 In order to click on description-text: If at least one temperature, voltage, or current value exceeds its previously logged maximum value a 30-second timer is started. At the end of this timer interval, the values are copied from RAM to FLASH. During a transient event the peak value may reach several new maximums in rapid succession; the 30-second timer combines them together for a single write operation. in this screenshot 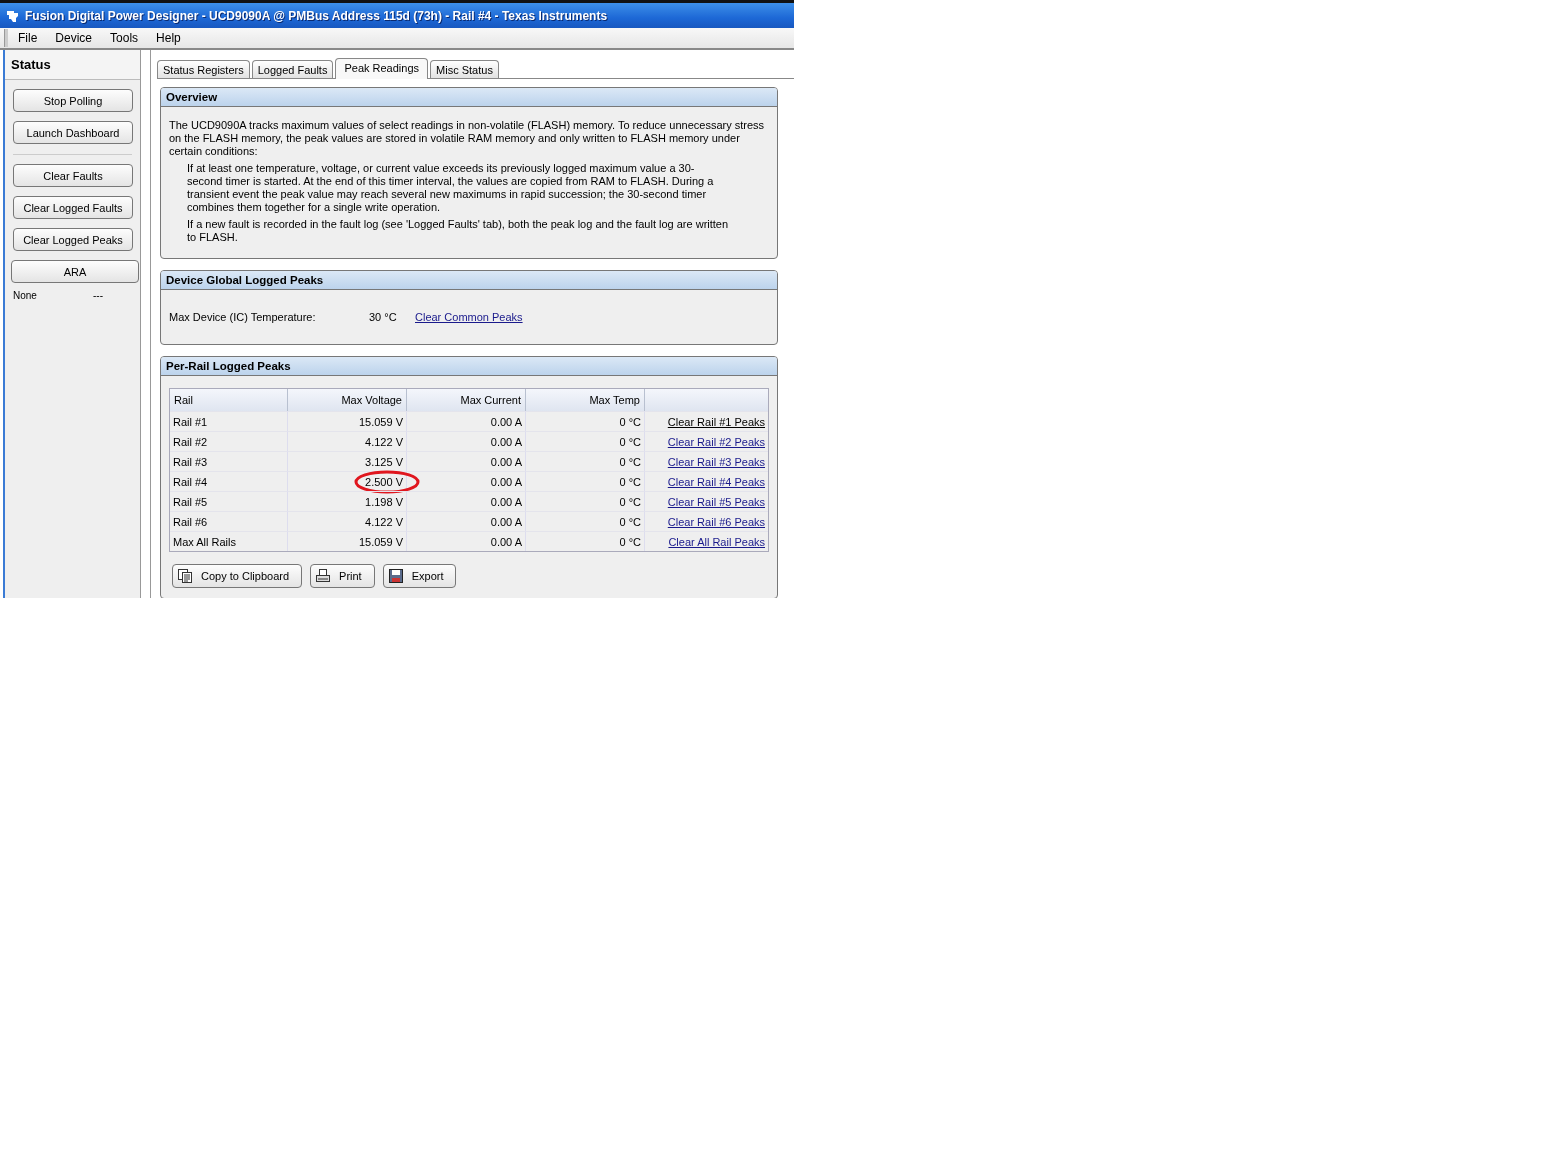, I will do `click(451, 188)`.